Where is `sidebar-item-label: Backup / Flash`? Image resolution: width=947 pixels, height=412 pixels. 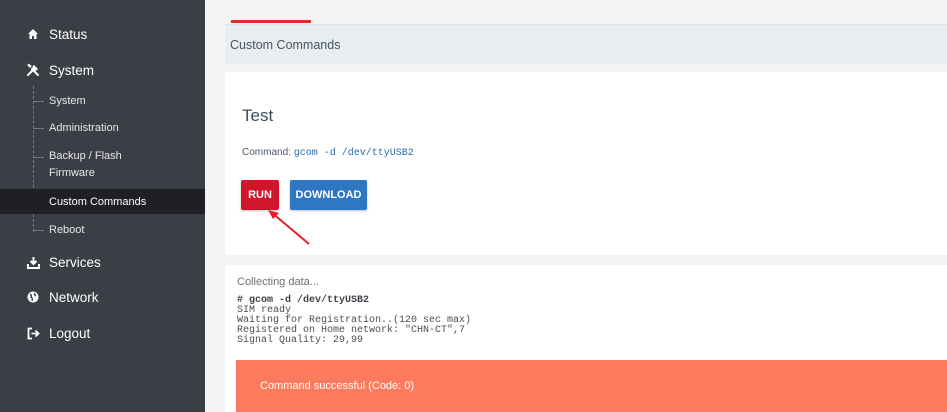 sidebar-item-label: Backup / Flash is located at coordinates (85, 156).